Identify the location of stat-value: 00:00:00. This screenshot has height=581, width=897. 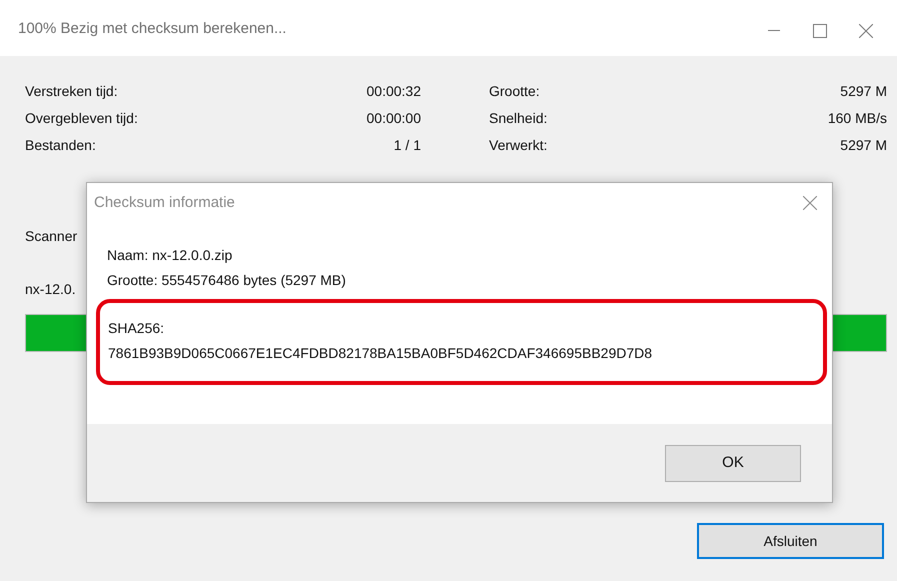
(393, 118).